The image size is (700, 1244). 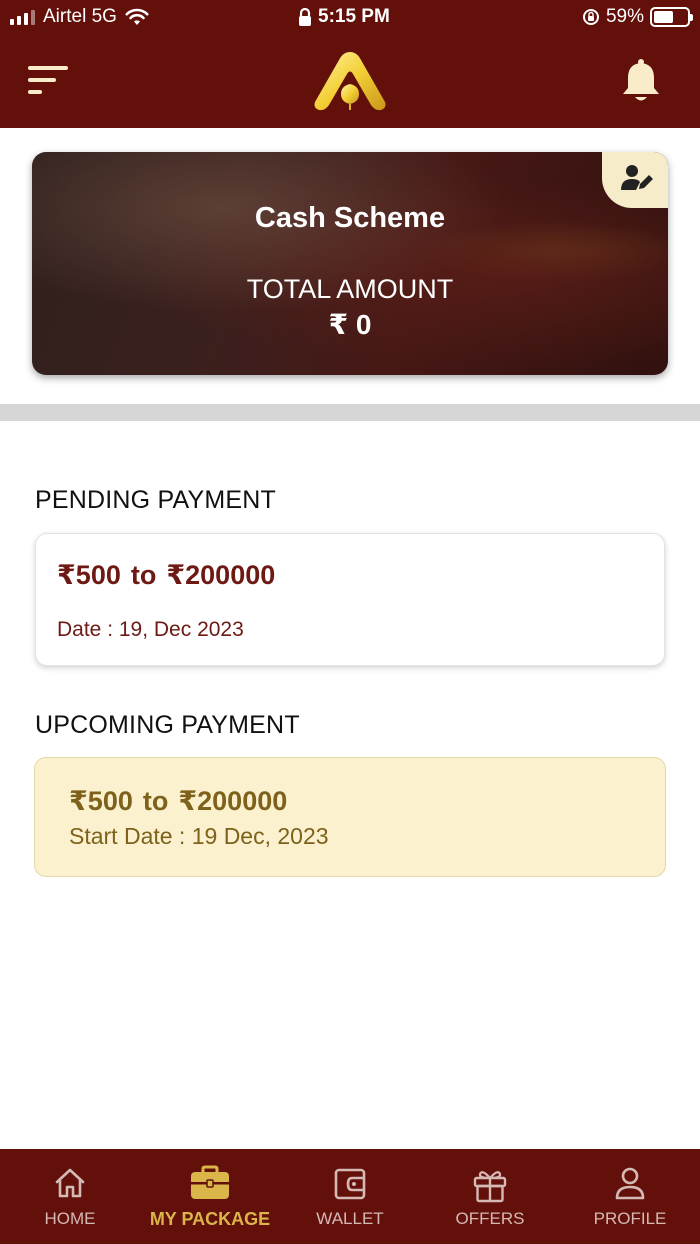 What do you see at coordinates (305, 16) in the screenshot?
I see `lock-icon` at bounding box center [305, 16].